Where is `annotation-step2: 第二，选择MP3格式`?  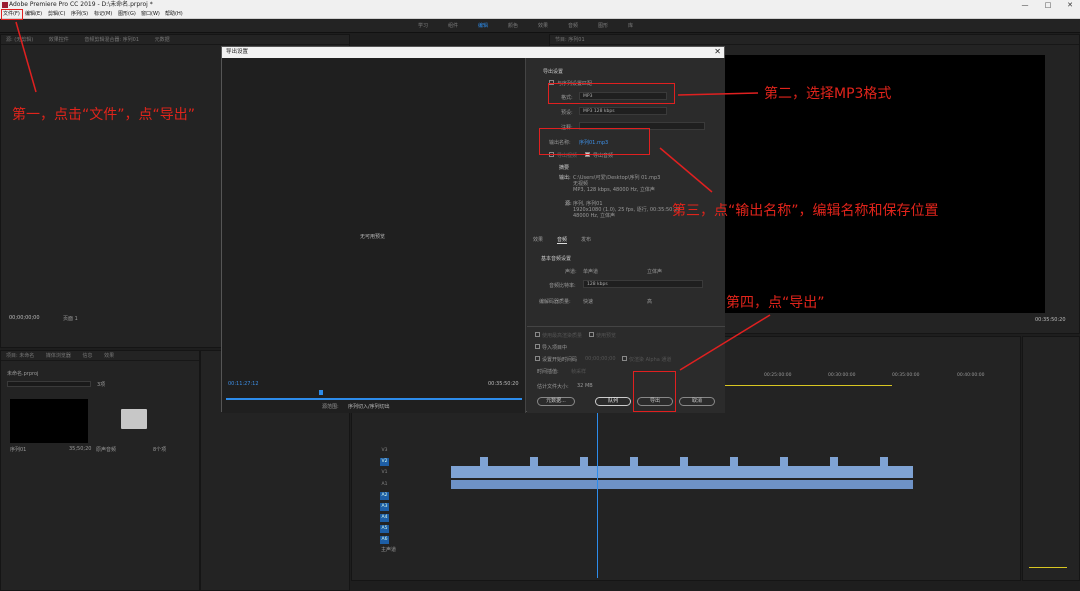 annotation-step2: 第二，选择MP3格式 is located at coordinates (828, 94).